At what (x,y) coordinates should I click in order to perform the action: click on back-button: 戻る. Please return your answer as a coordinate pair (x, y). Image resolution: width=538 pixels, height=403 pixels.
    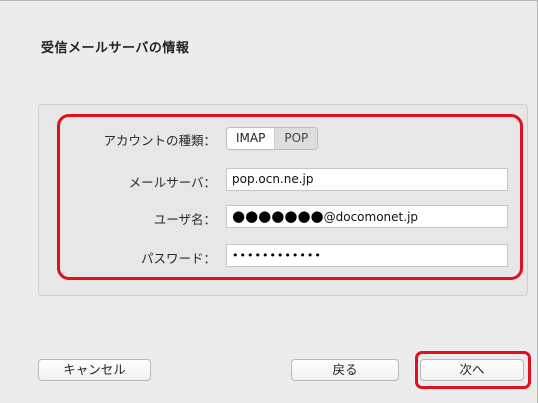
    Looking at the image, I should click on (345, 370).